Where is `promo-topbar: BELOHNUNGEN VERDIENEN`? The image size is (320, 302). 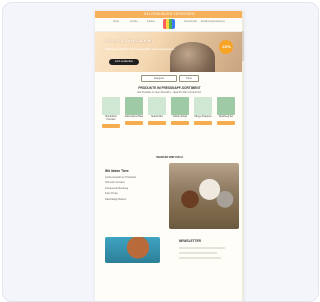
promo-topbar: BELOHNUNGEN VERDIENEN is located at coordinates (169, 14).